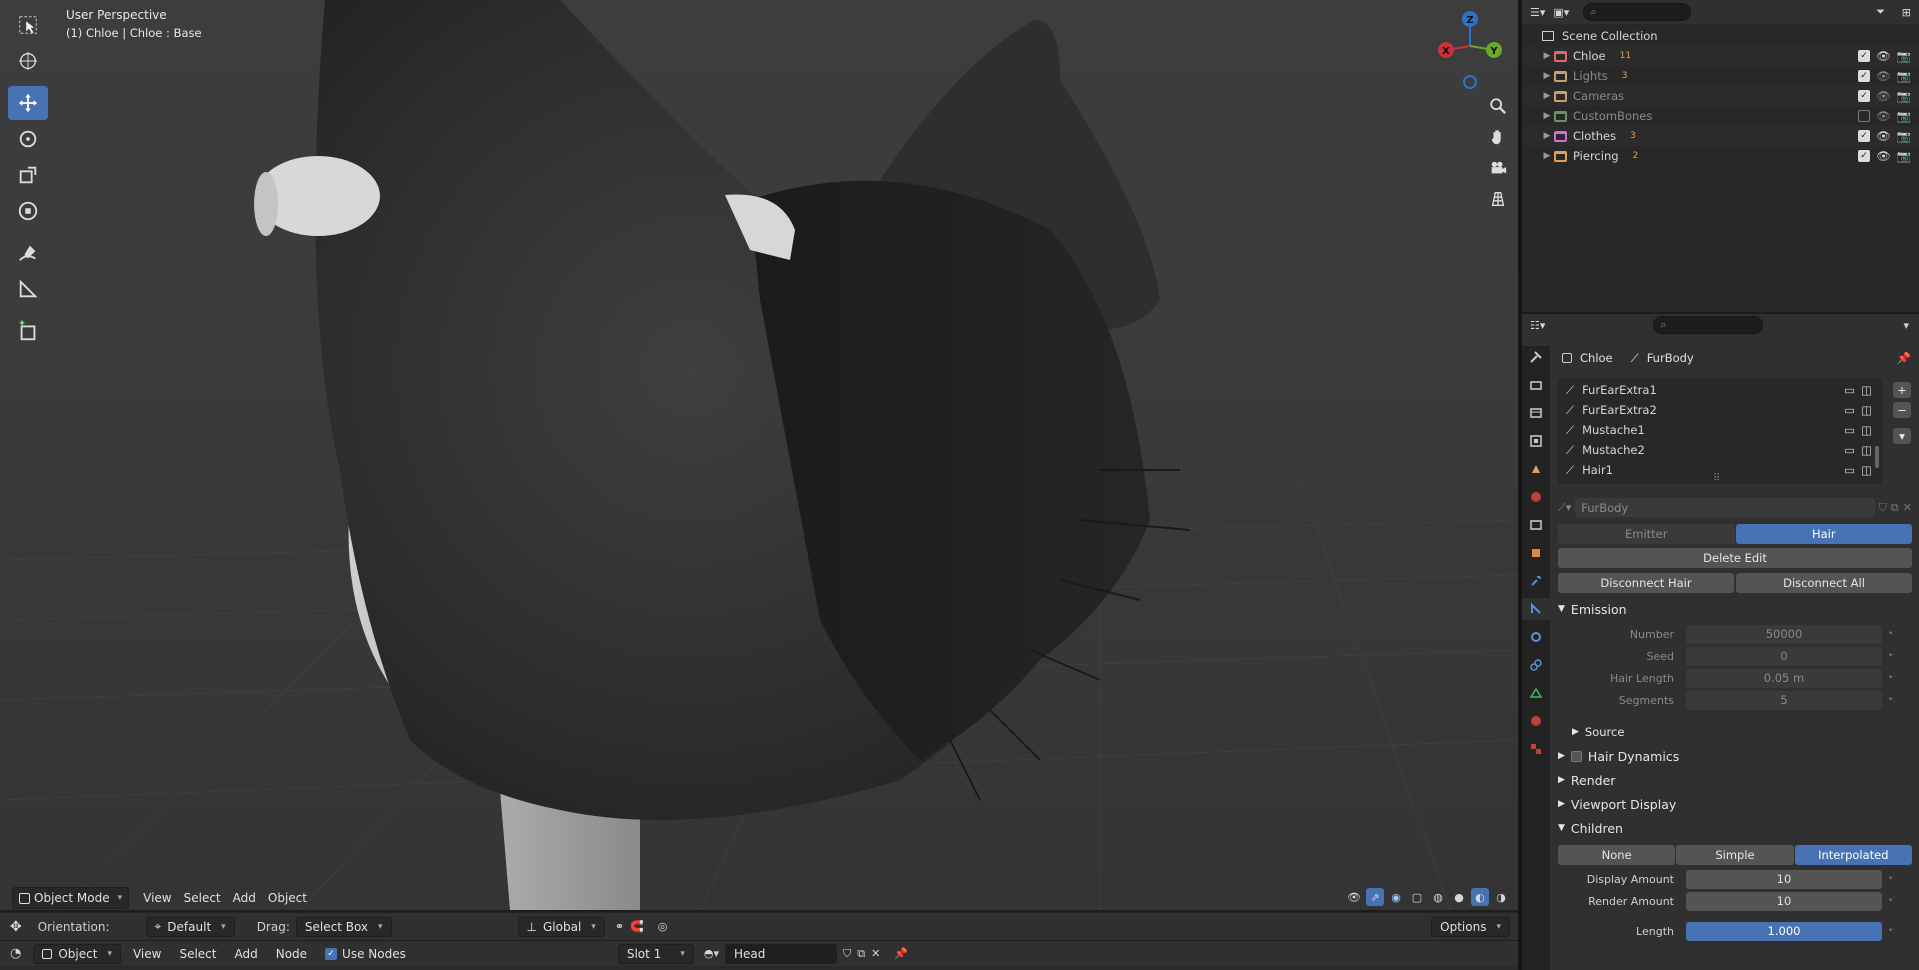 This screenshot has height=970, width=1919. I want to click on children-simple-option: Simple, so click(1735, 855).